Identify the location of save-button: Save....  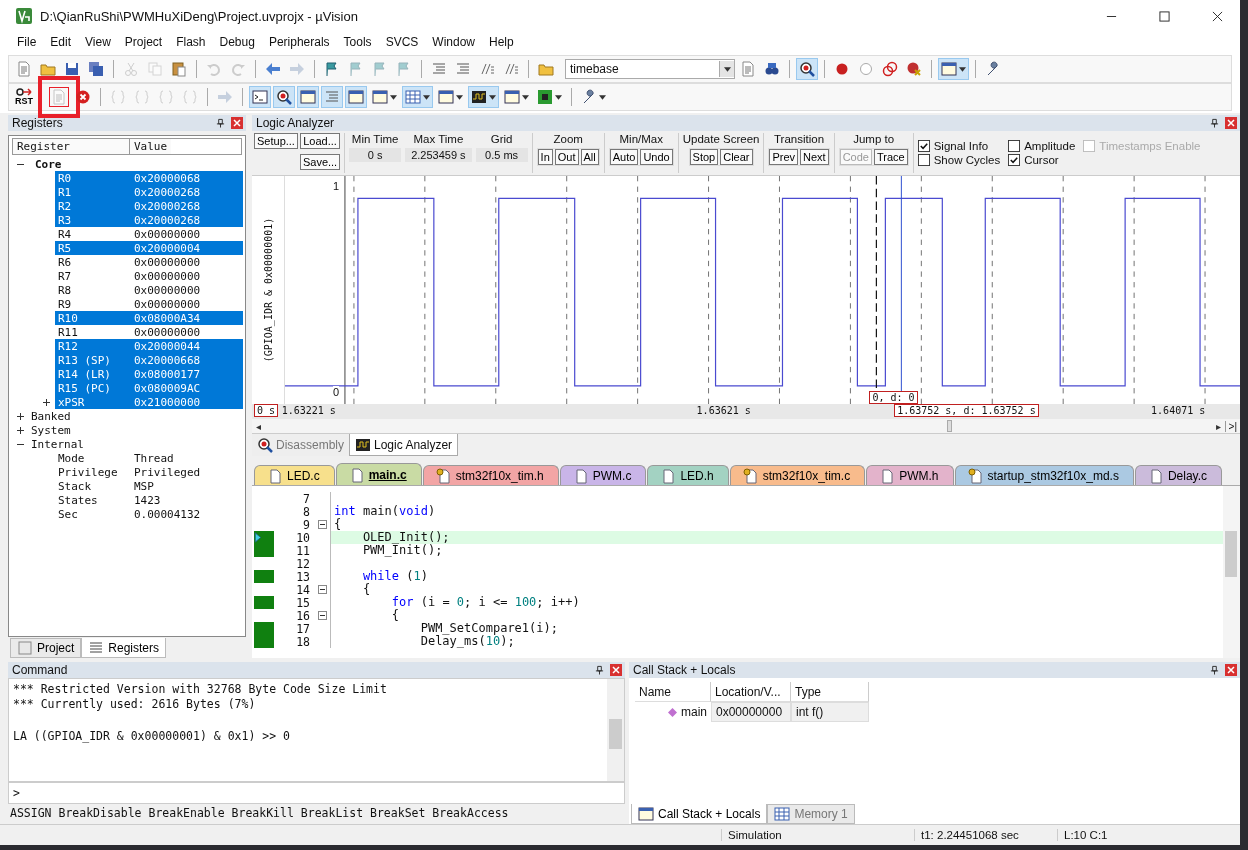
(320, 162).